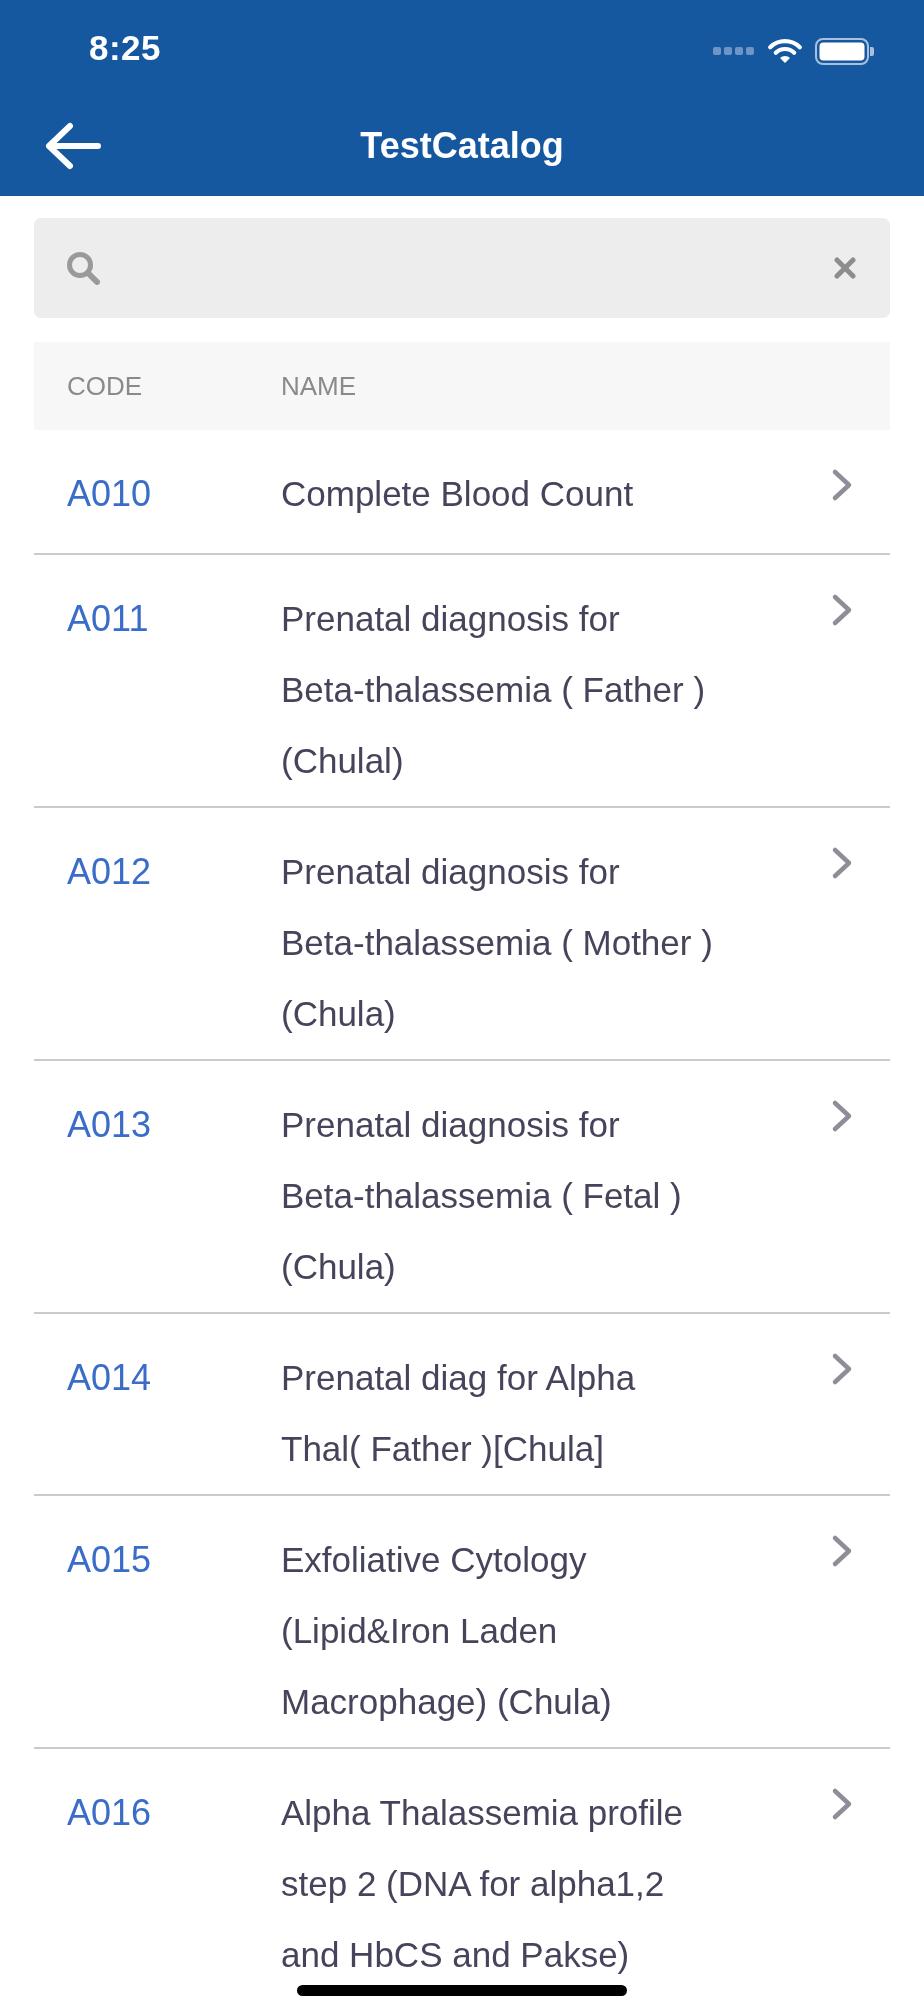 The height and width of the screenshot is (2000, 924). What do you see at coordinates (462, 268) in the screenshot?
I see `search-field` at bounding box center [462, 268].